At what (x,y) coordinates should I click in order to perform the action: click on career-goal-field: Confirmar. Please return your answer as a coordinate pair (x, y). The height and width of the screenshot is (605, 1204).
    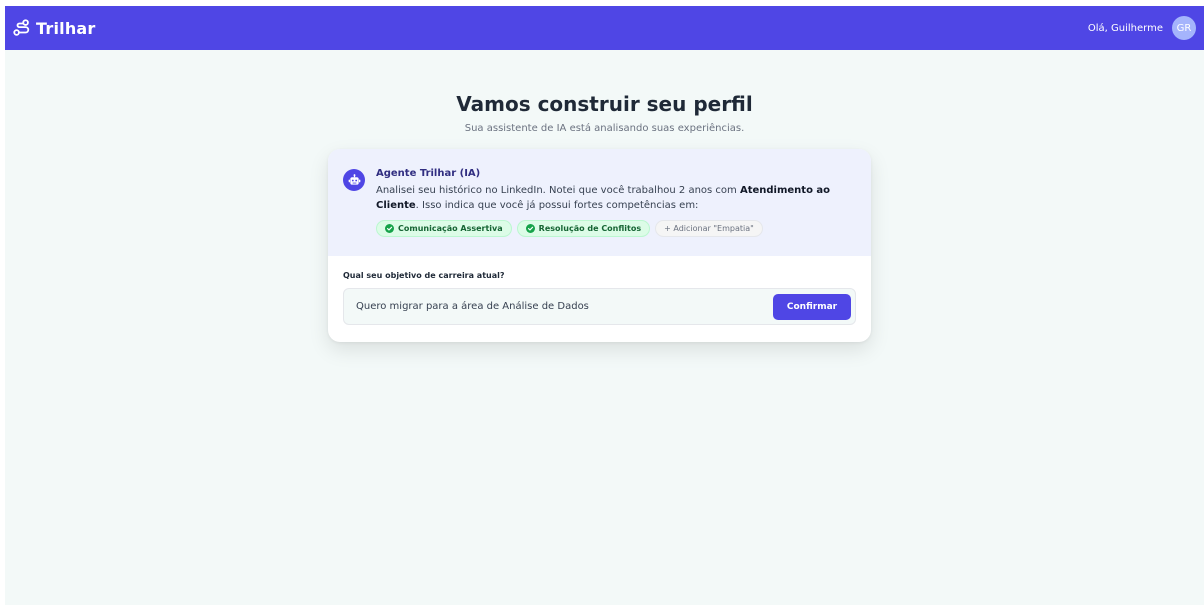
    Looking at the image, I should click on (599, 306).